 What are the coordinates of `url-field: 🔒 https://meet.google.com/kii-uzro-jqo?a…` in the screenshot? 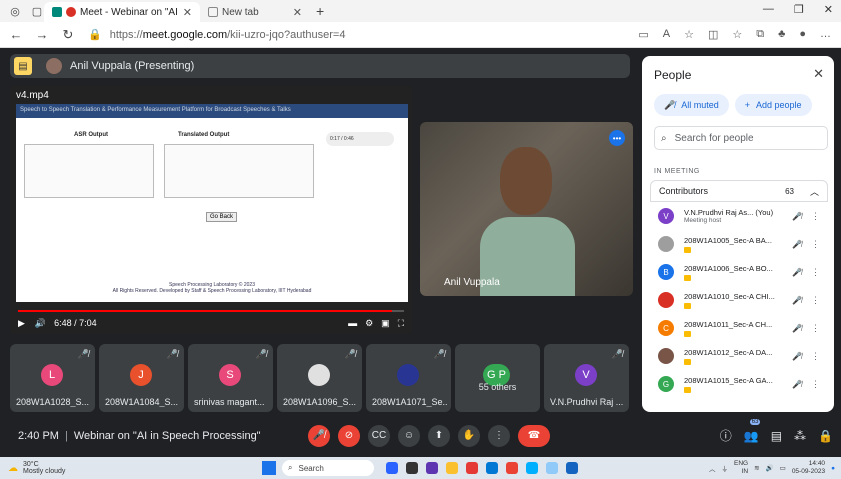 It's located at (363, 35).